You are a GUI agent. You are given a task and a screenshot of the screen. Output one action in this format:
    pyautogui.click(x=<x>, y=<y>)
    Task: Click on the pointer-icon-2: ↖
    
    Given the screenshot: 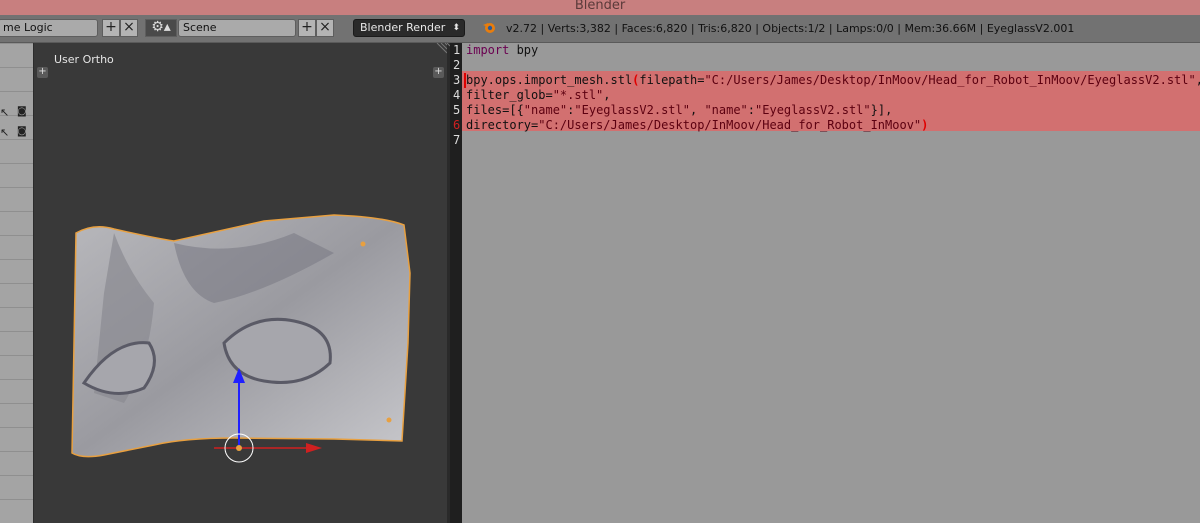 What is the action you would take?
    pyautogui.click(x=4, y=132)
    